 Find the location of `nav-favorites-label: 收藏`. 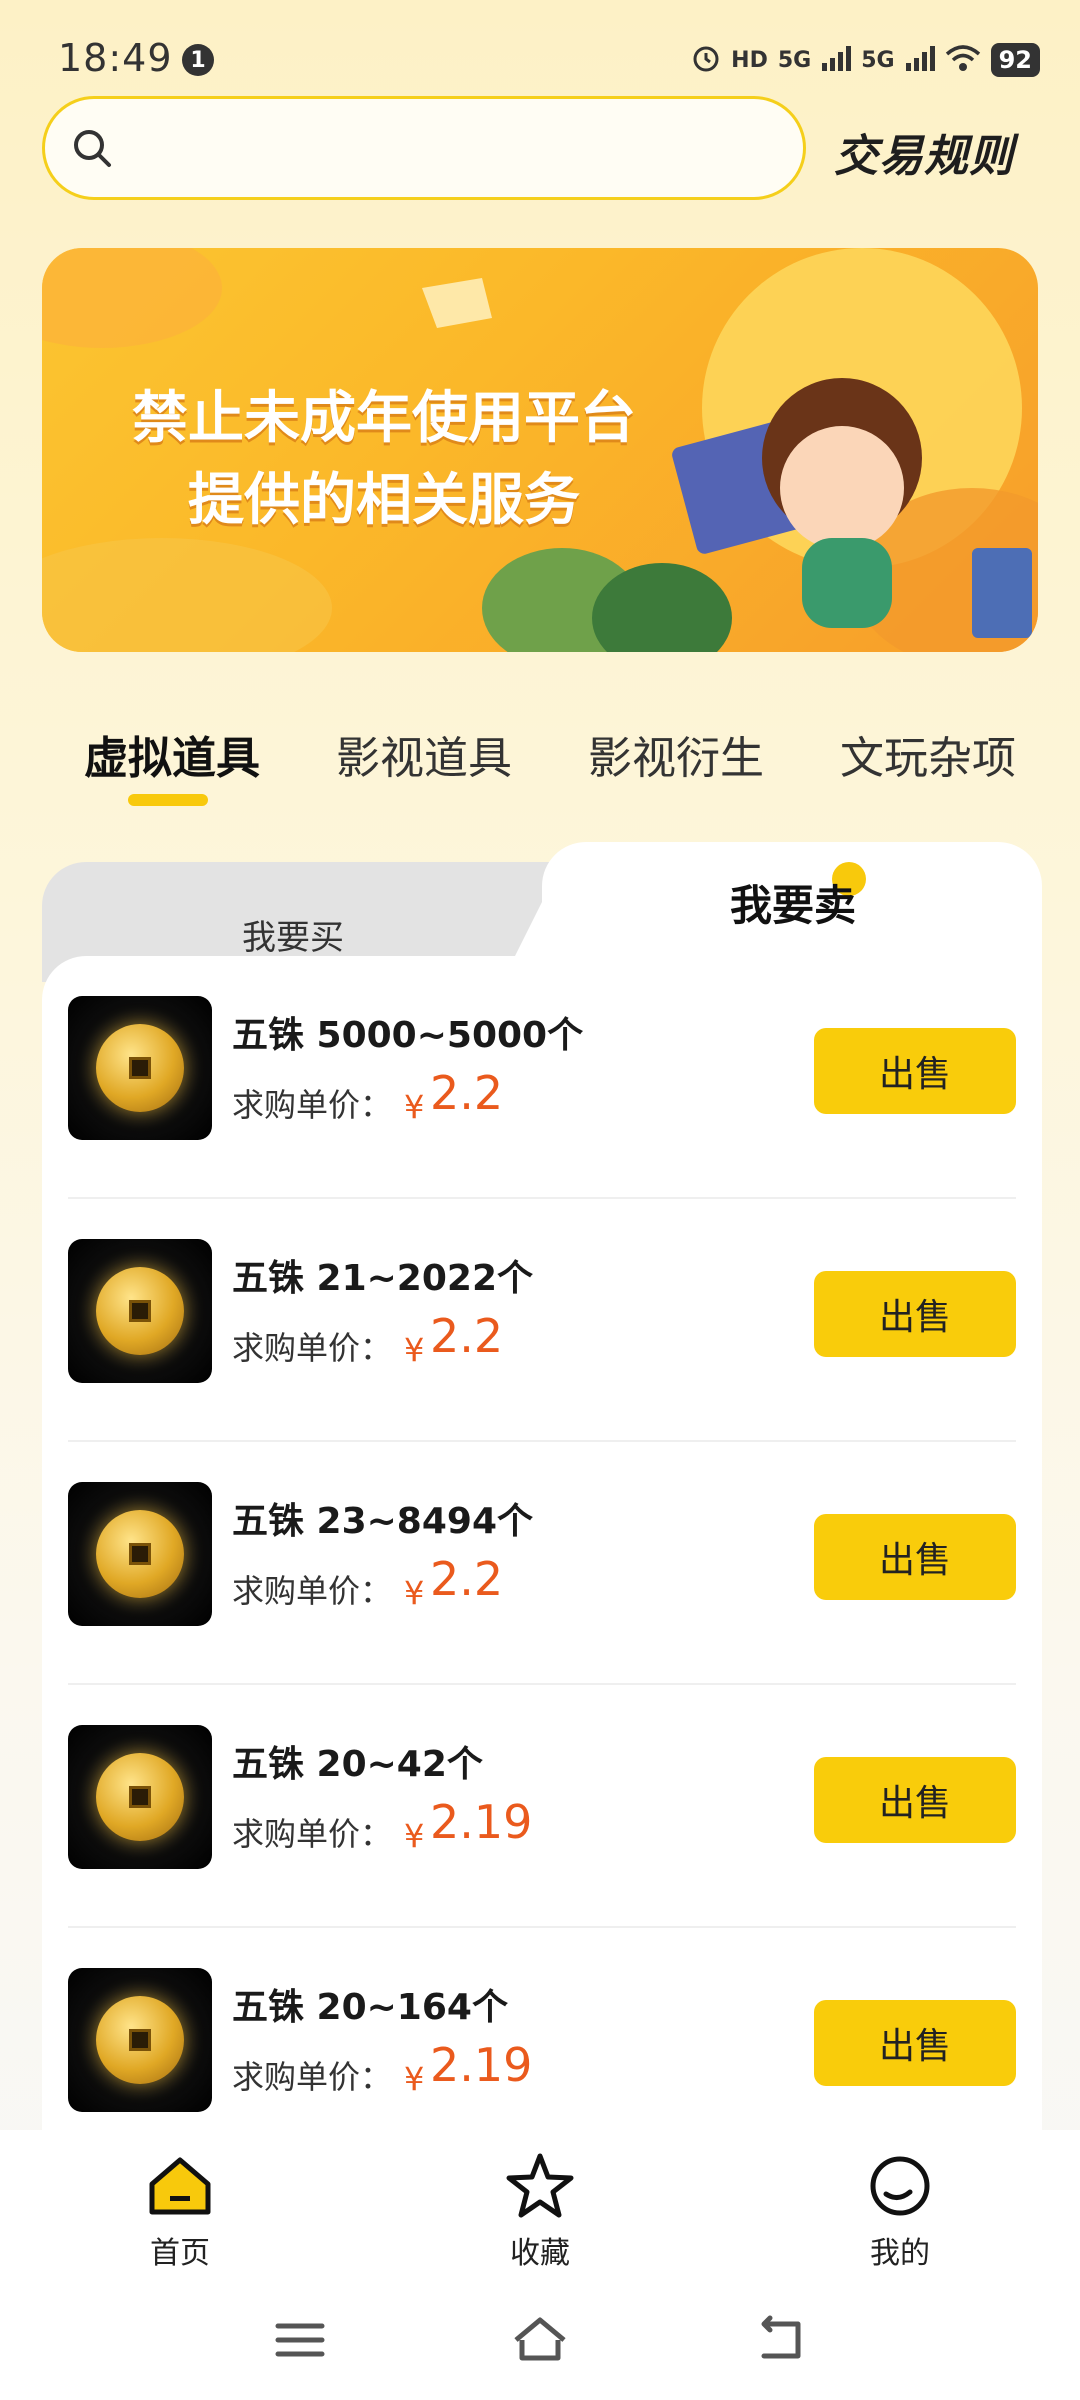

nav-favorites-label: 收藏 is located at coordinates (540, 2253).